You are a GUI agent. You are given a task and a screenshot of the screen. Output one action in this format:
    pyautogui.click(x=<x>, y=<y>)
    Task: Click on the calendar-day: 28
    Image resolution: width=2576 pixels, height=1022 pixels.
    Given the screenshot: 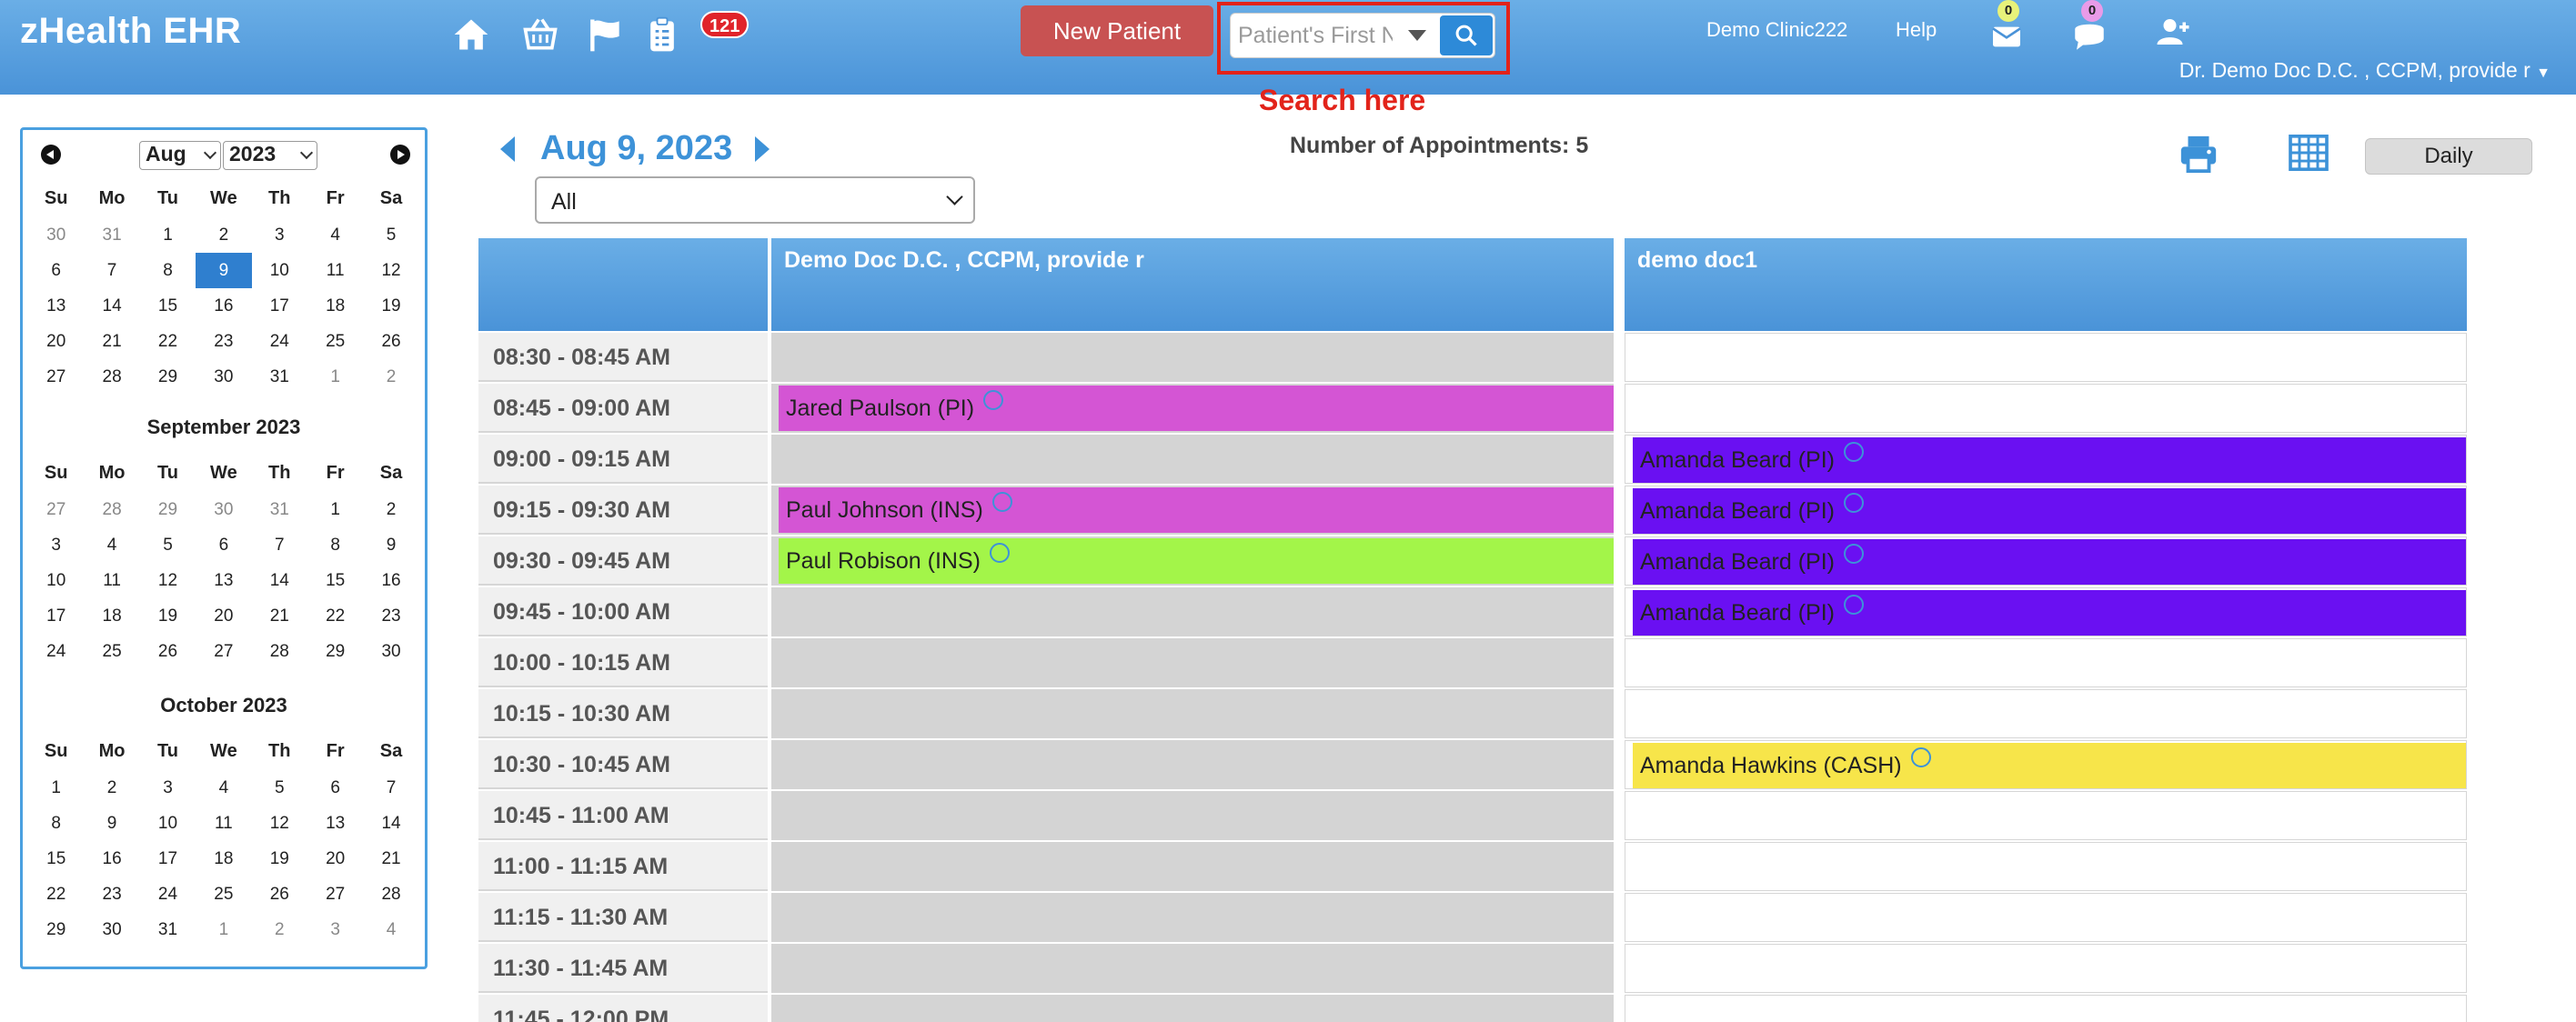 What is the action you would take?
    pyautogui.click(x=279, y=651)
    